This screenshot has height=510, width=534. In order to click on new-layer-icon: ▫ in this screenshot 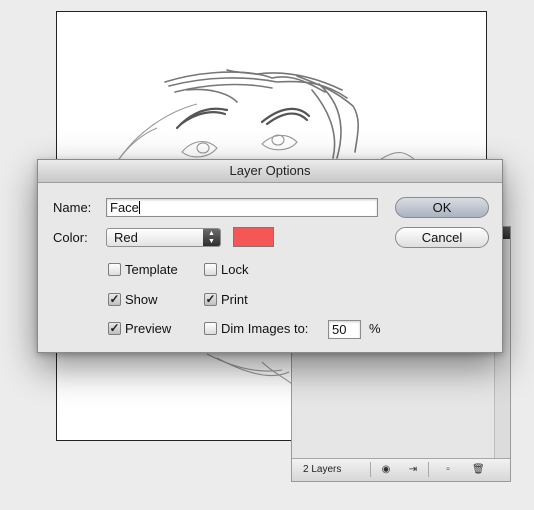, I will do `click(448, 469)`.